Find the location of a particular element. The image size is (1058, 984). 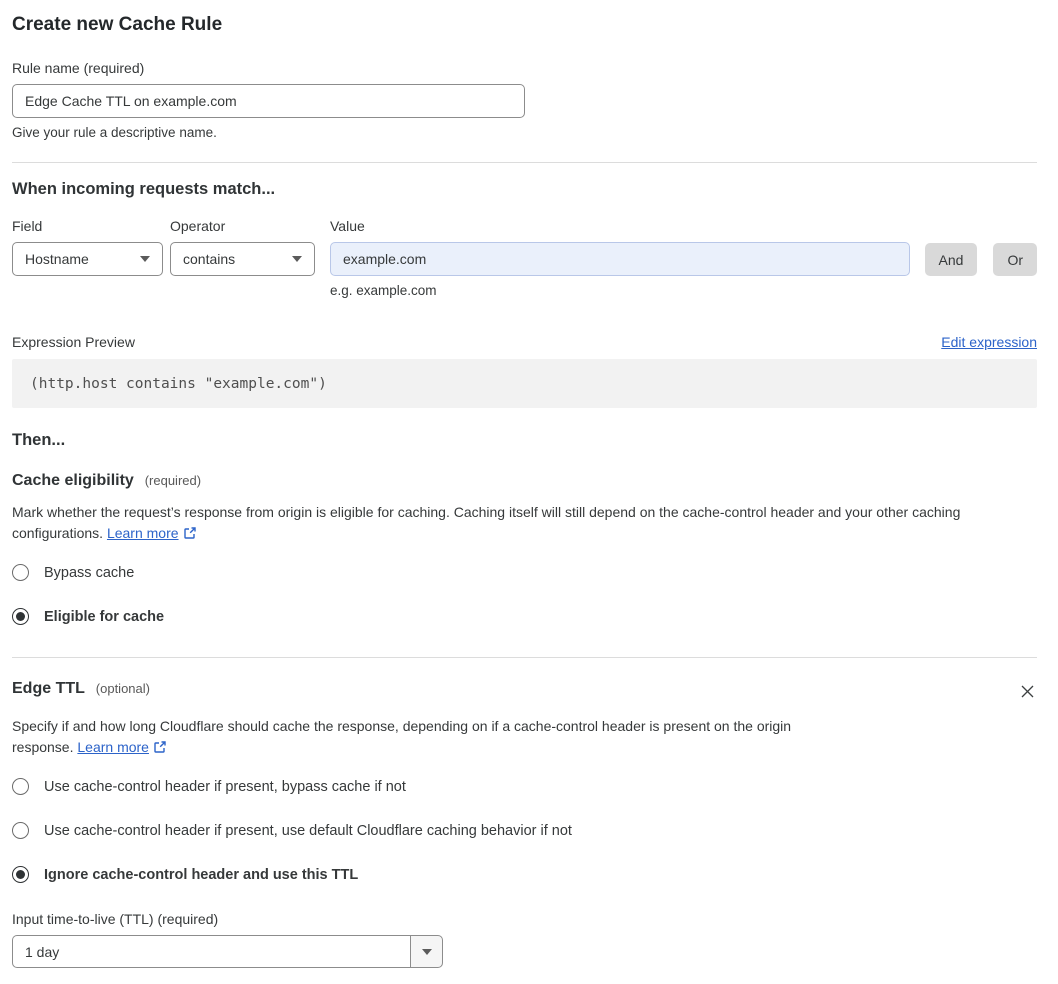

page-title: Create new Cache Rule is located at coordinates (117, 24).